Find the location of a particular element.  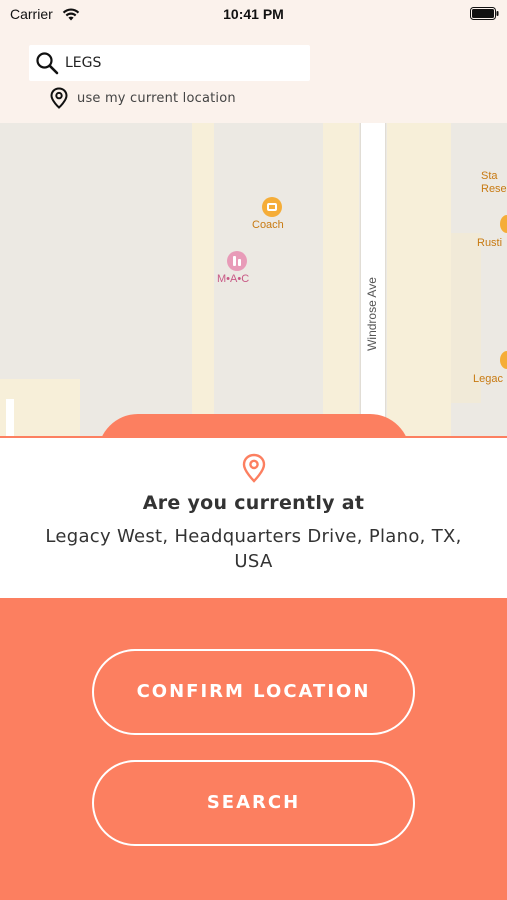

map-street-stub is located at coordinates (10, 418).